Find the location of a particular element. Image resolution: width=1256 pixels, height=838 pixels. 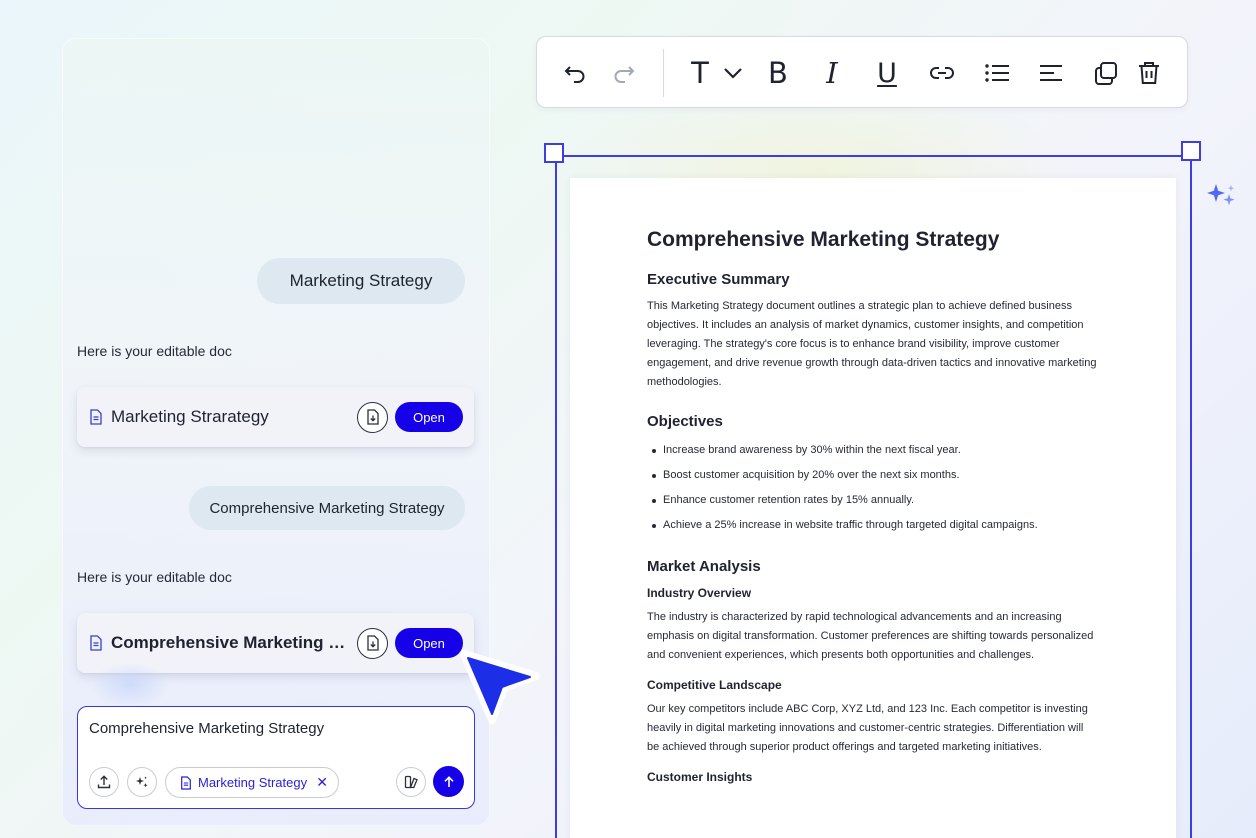

undo-icon is located at coordinates (574, 74).